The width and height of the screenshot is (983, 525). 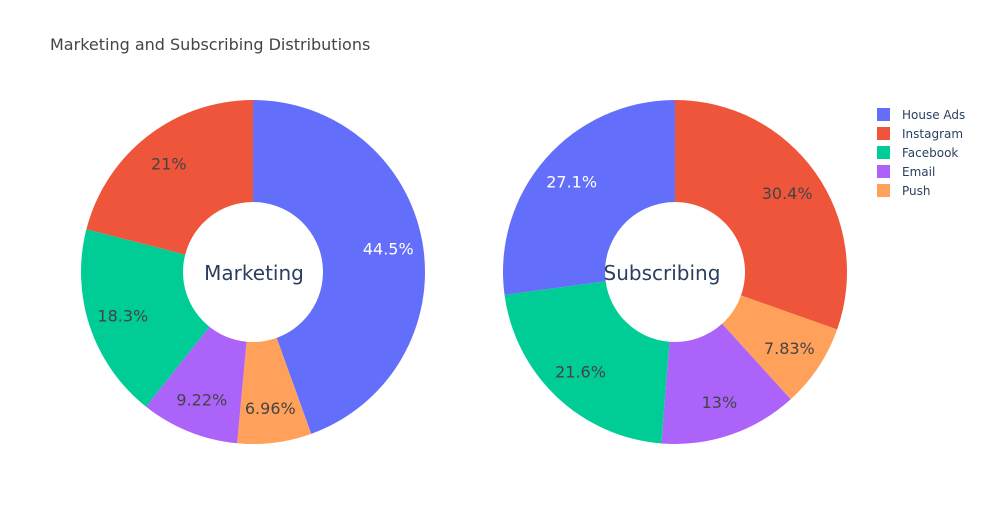 I want to click on slice-label: 30.4%, so click(x=787, y=193).